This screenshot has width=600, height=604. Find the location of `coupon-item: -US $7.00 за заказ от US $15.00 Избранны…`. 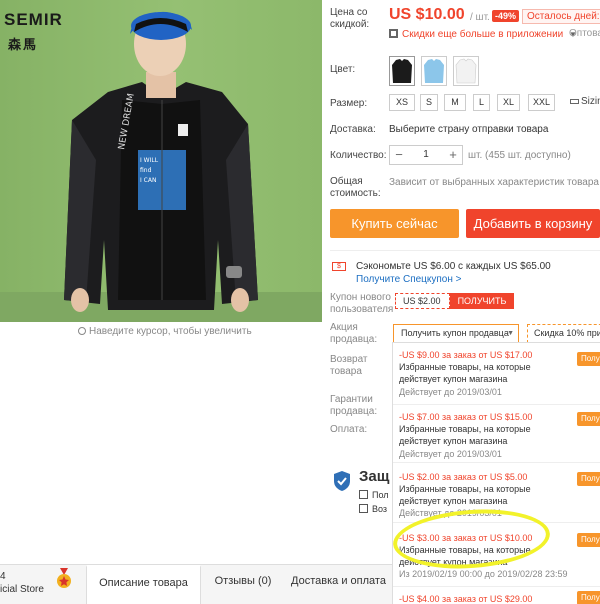

coupon-item: -US $7.00 за заказ от US $15.00 Избранны… is located at coordinates (496, 434).